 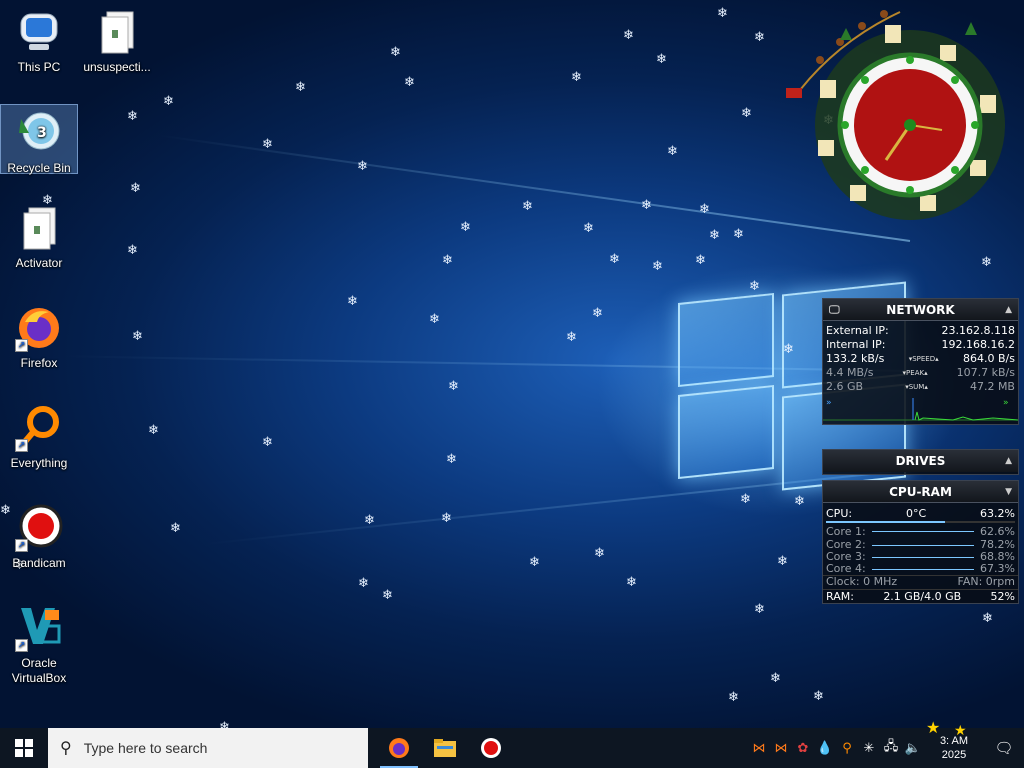 I want to click on svg-text: 3, so click(x=42, y=133).